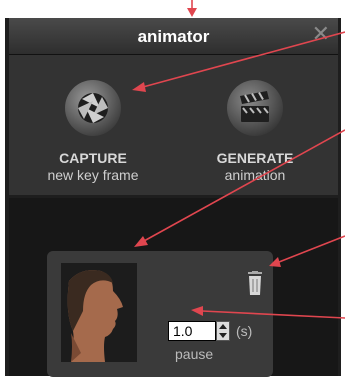 This screenshot has width=345, height=377. I want to click on pause-label: pause, so click(194, 354).